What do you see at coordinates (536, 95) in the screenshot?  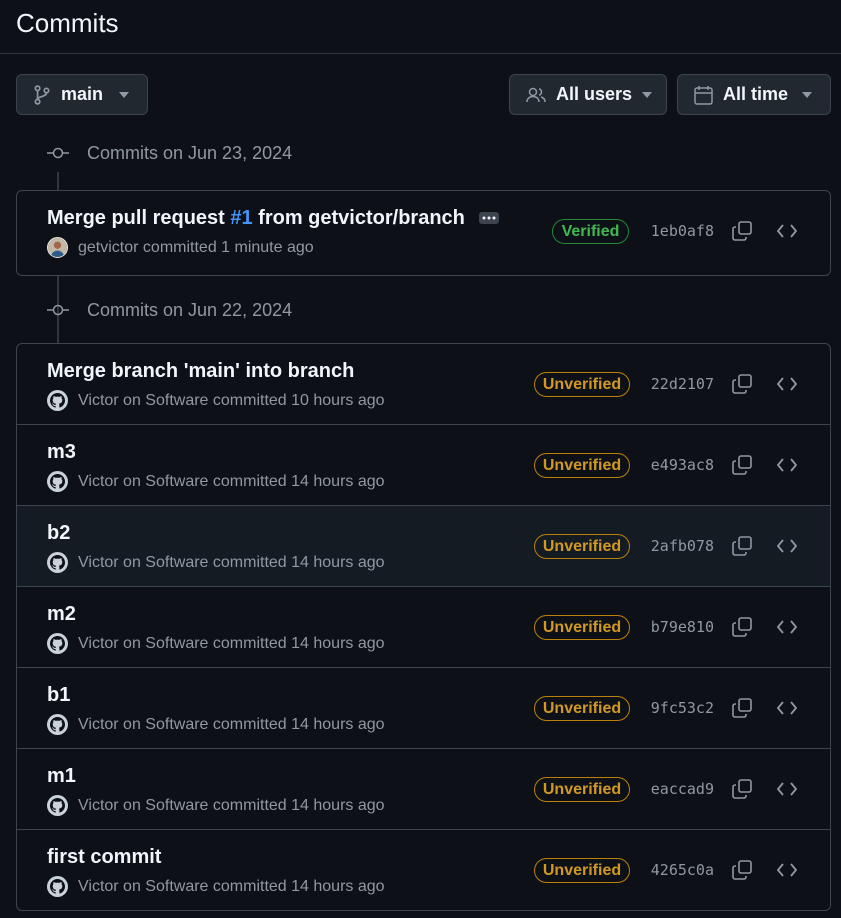 I see `people-icon` at bounding box center [536, 95].